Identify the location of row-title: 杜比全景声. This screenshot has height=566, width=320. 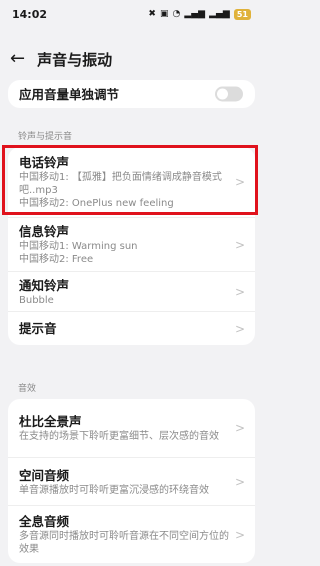
(50, 421).